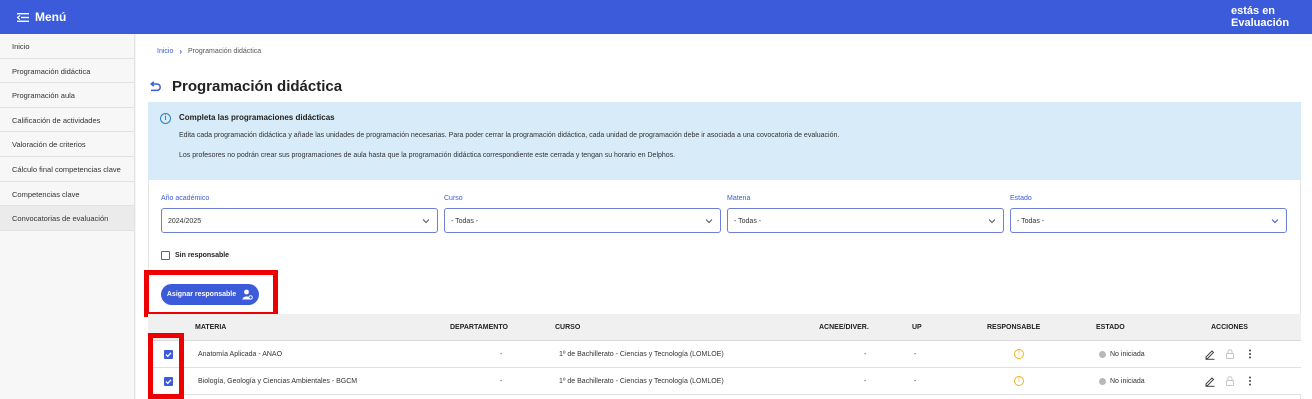 The height and width of the screenshot is (399, 1312). Describe the element at coordinates (479, 327) in the screenshot. I see `col-departamento: DEPARTAMENTO` at that location.